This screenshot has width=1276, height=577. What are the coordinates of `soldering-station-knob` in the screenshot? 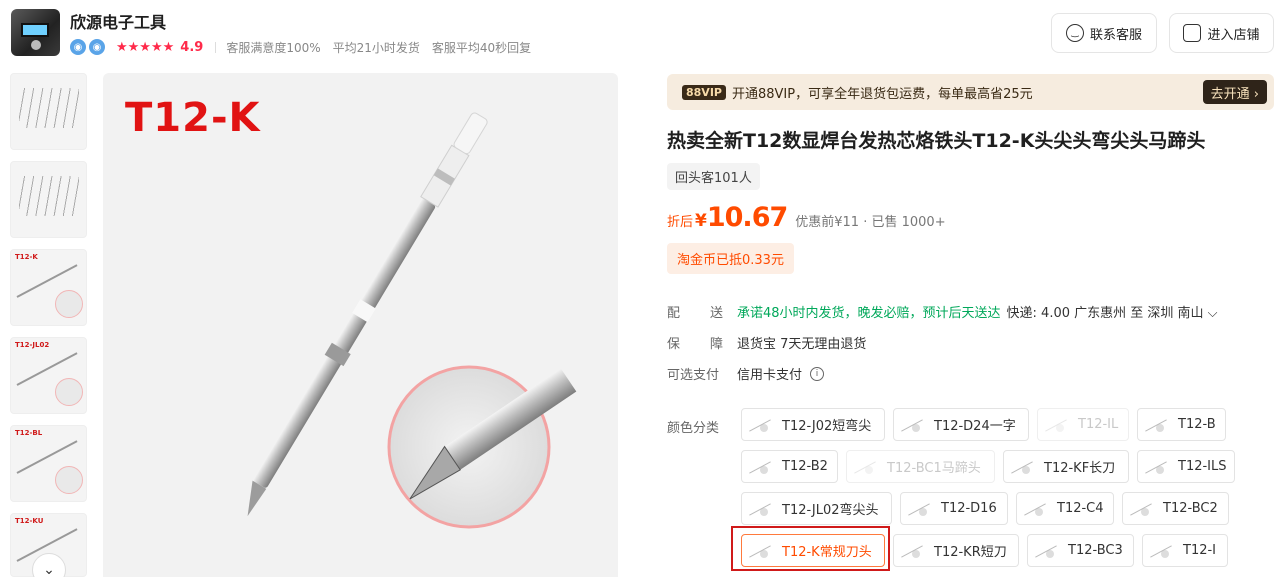 It's located at (36, 45).